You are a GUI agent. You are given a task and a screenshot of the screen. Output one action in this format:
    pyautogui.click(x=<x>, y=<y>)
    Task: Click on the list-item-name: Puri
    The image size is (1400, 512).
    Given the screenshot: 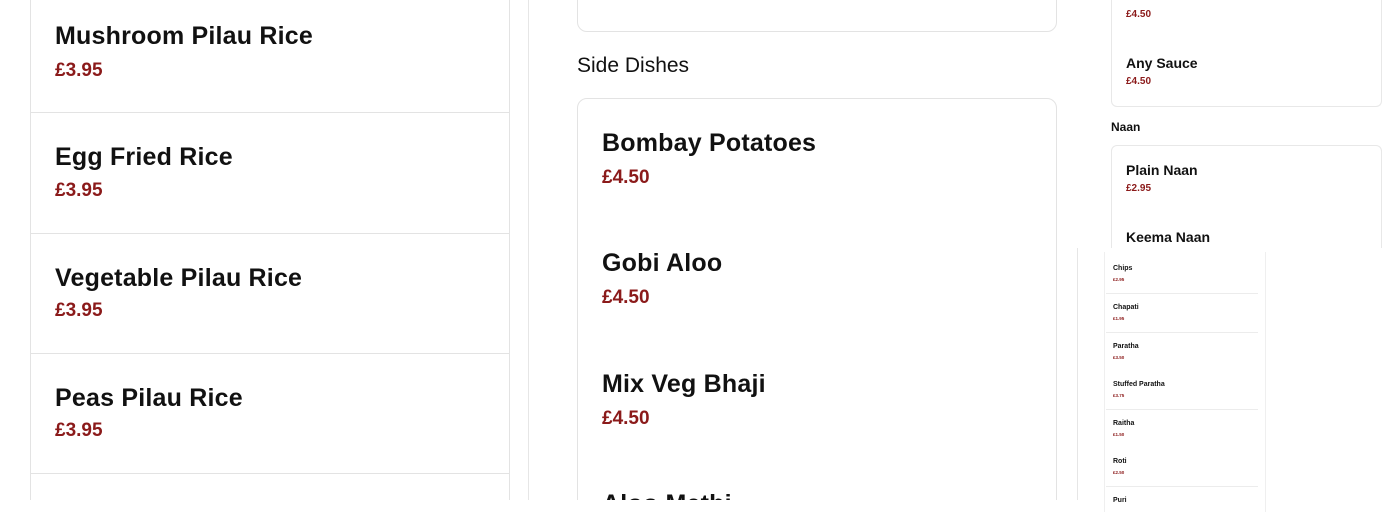 What is the action you would take?
    pyautogui.click(x=1120, y=500)
    